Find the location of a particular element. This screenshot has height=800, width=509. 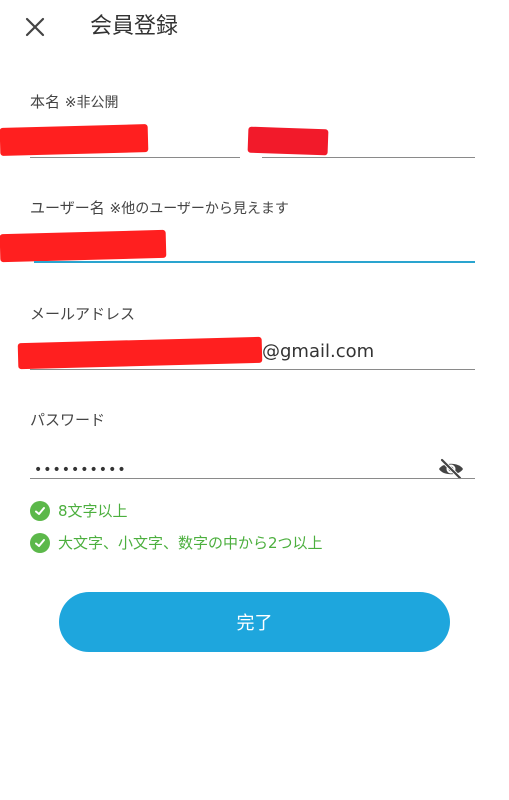

email-underline is located at coordinates (252, 369).